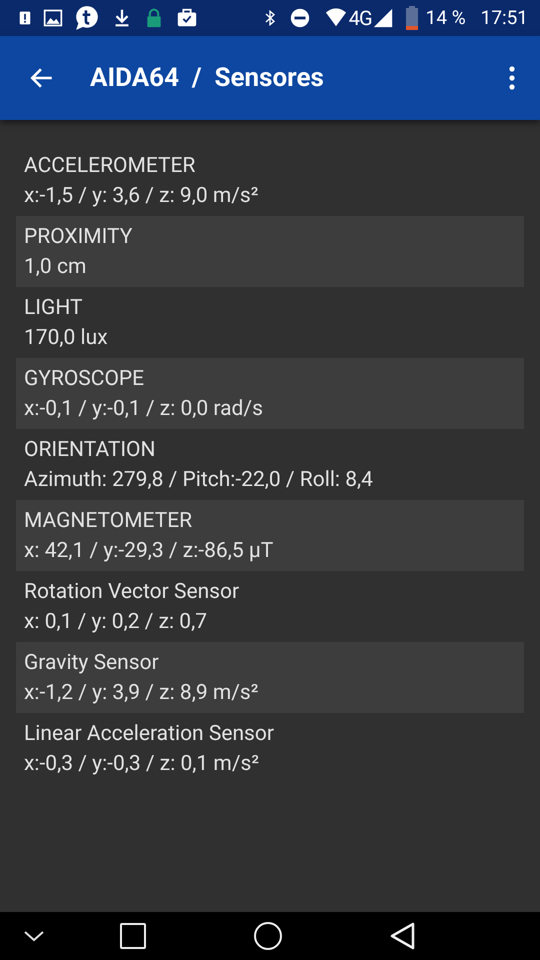  What do you see at coordinates (143, 409) in the screenshot?
I see `sensor-value: x:-0,1 / y:-0,1 / z: 0,0 rad/s` at bounding box center [143, 409].